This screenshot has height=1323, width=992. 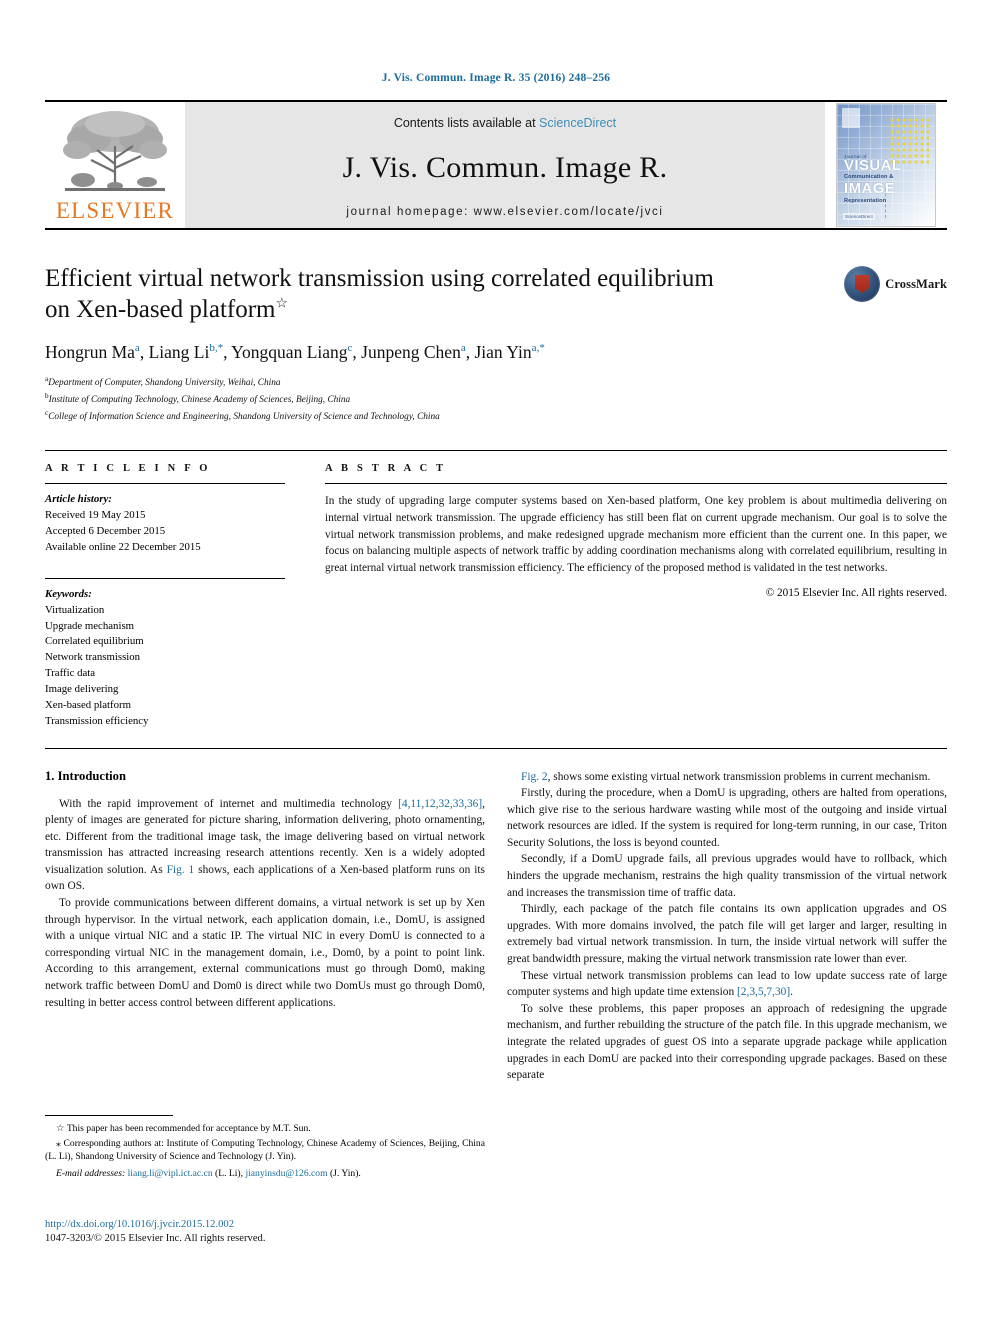 What do you see at coordinates (82, 688) in the screenshot?
I see `keyword-item: Image delivering` at bounding box center [82, 688].